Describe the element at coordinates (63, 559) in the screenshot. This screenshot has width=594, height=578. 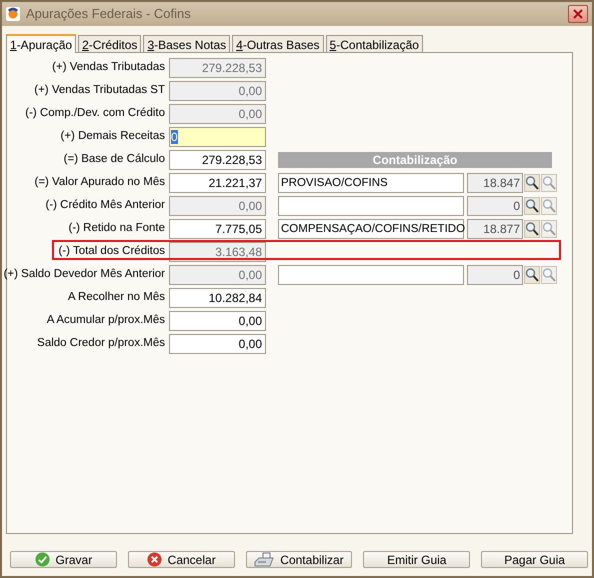
I see `action-button: Gravar` at that location.